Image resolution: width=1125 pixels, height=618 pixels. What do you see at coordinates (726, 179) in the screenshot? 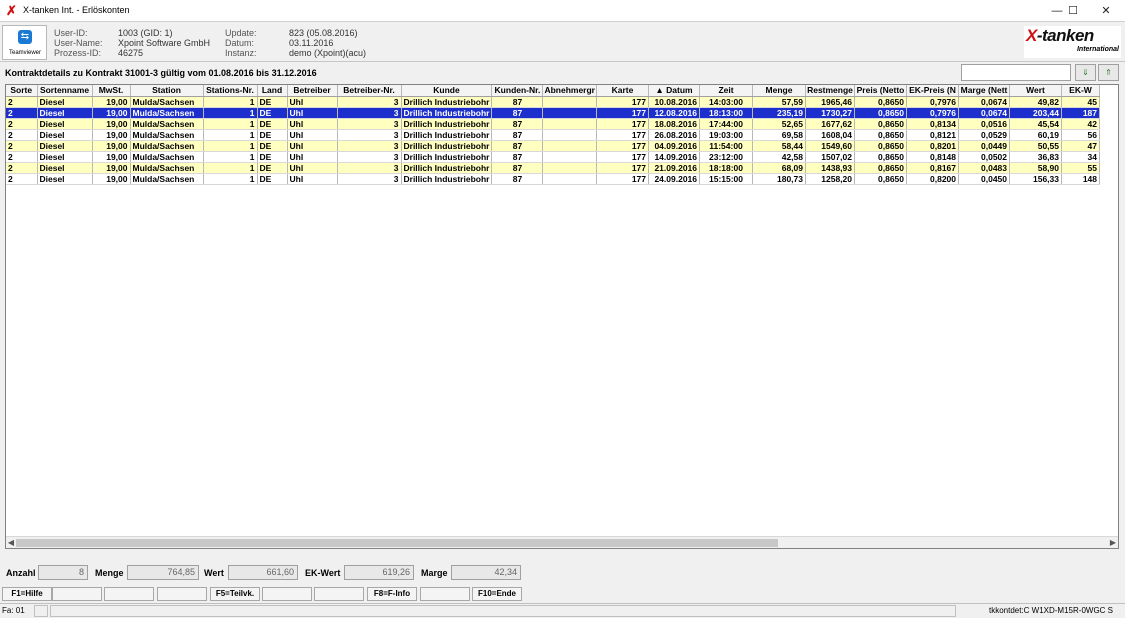
I see `table-cell: 15:15:00` at bounding box center [726, 179].